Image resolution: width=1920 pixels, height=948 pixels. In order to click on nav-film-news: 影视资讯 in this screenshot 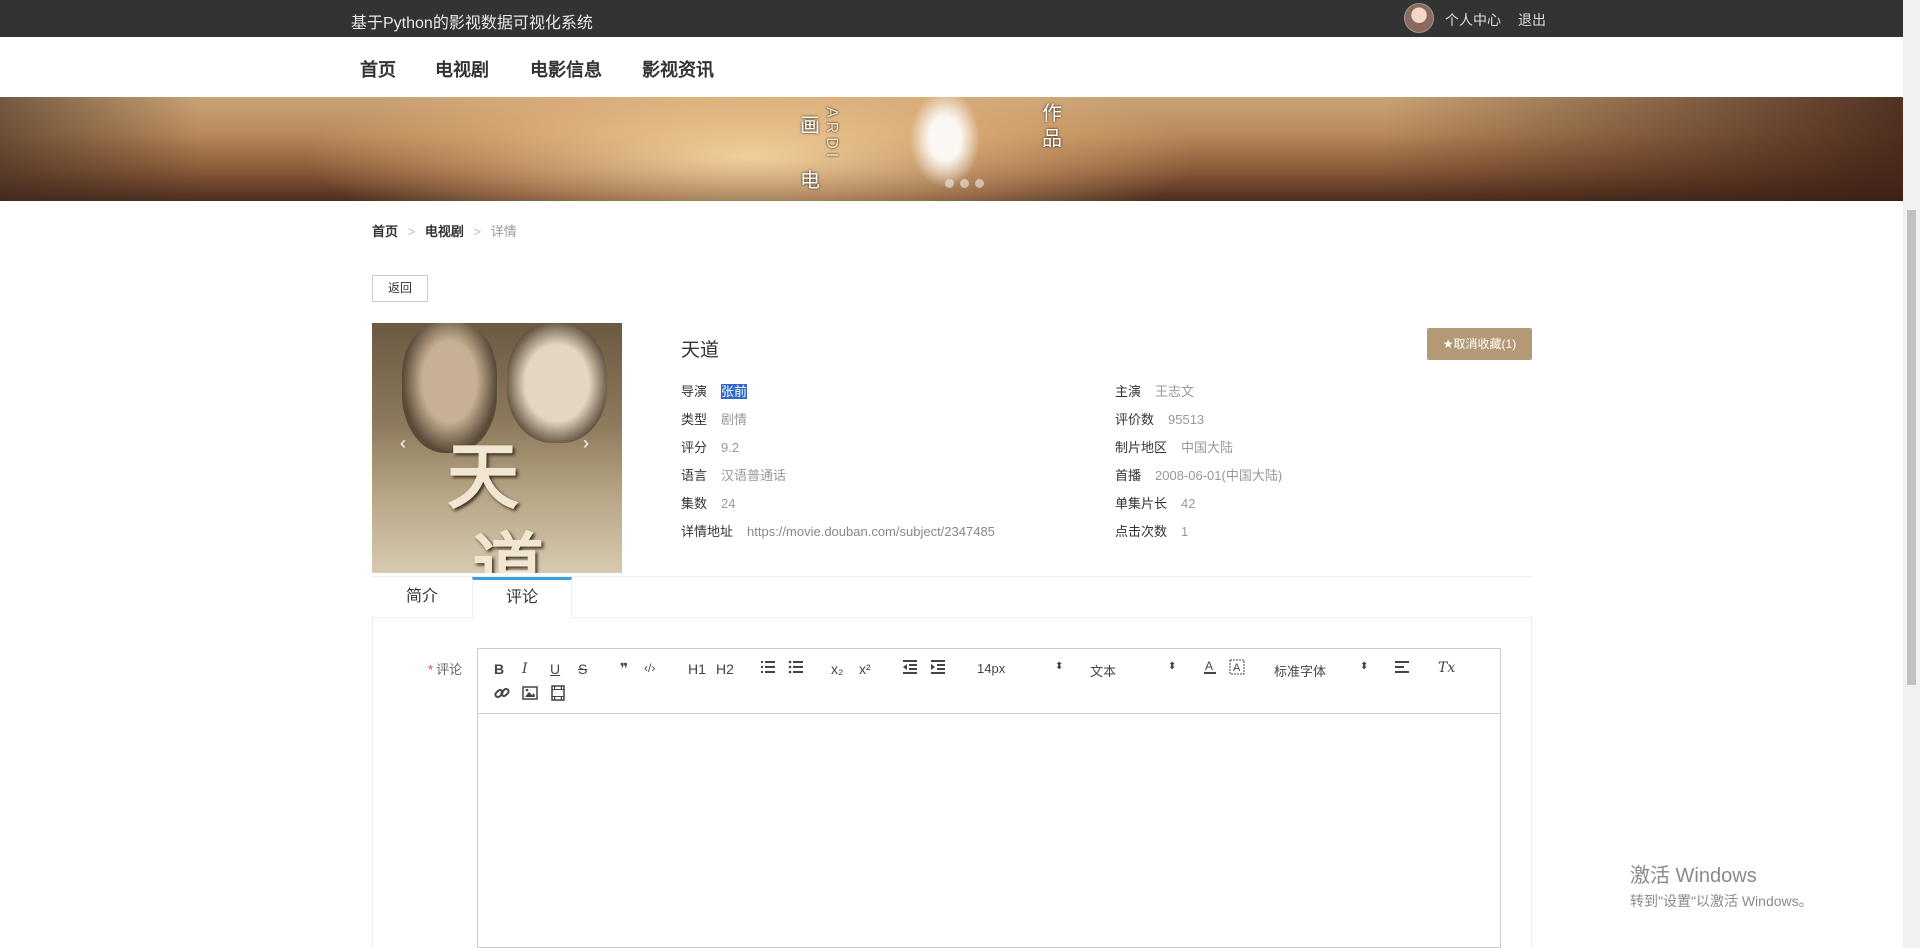, I will do `click(678, 69)`.